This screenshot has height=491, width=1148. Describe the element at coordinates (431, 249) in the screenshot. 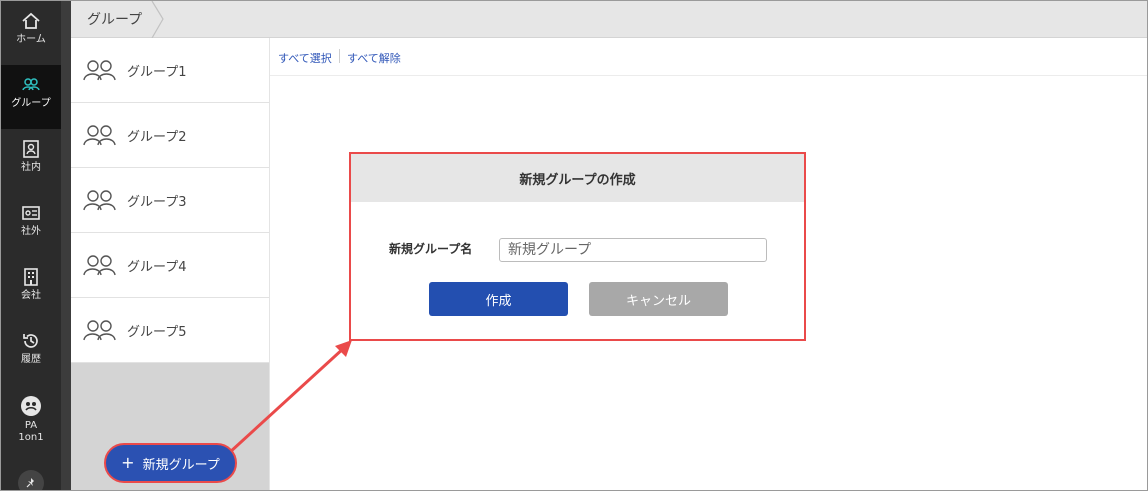

I see `group-name-label: 新規グループ名` at that location.